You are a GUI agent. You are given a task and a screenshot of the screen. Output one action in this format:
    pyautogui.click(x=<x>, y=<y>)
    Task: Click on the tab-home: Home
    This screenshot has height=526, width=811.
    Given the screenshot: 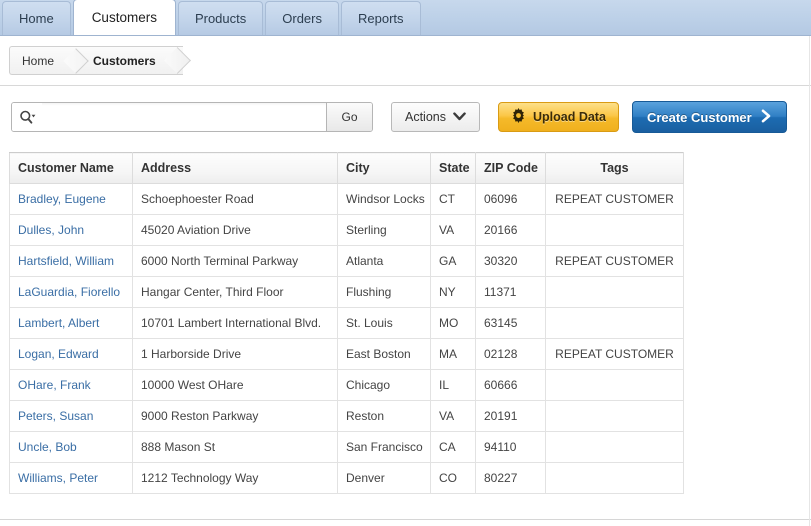 What is the action you would take?
    pyautogui.click(x=36, y=18)
    